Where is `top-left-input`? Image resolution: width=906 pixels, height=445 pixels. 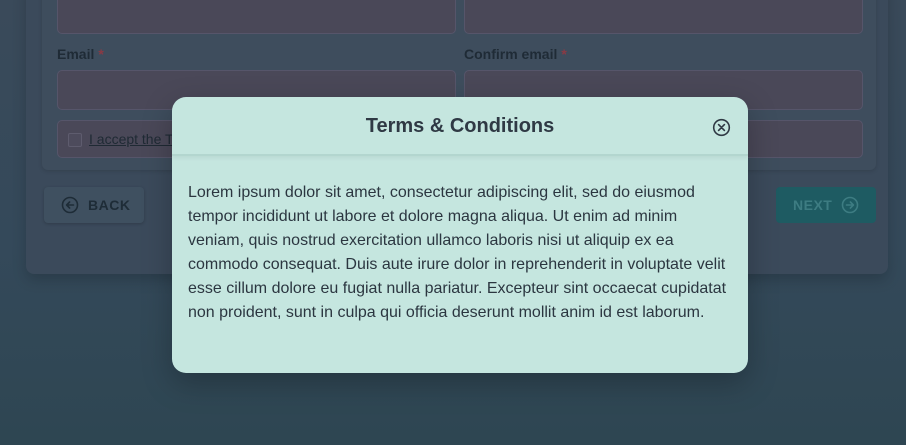
top-left-input is located at coordinates (256, 17).